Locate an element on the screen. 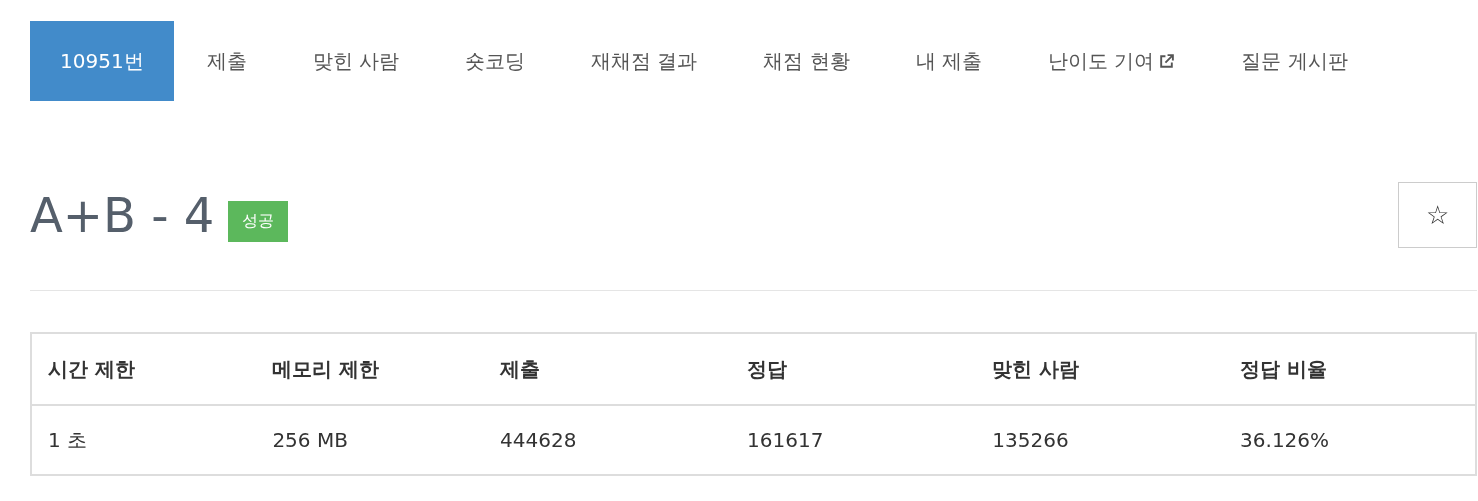  column-header: 정답 is located at coordinates (854, 369).